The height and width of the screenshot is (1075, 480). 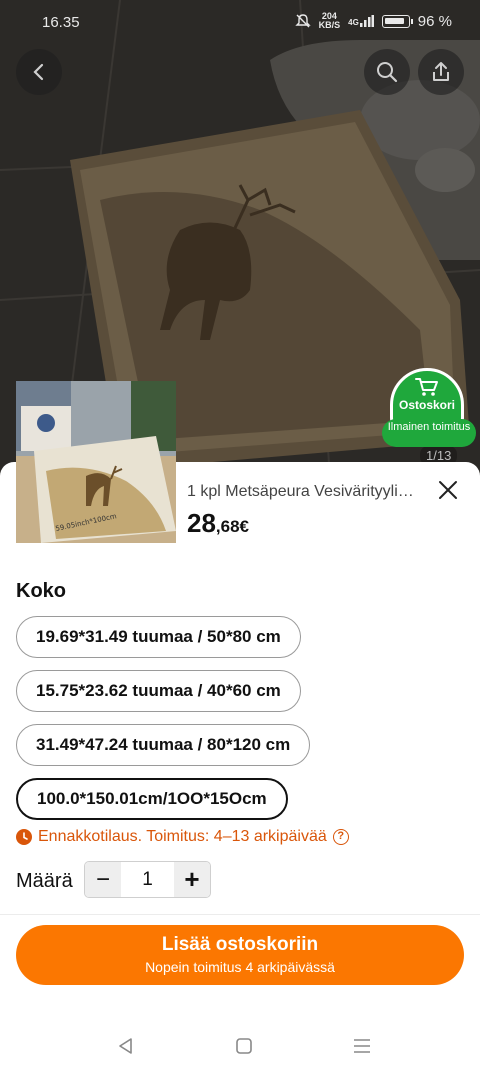 What do you see at coordinates (240, 914) in the screenshot?
I see `divider` at bounding box center [240, 914].